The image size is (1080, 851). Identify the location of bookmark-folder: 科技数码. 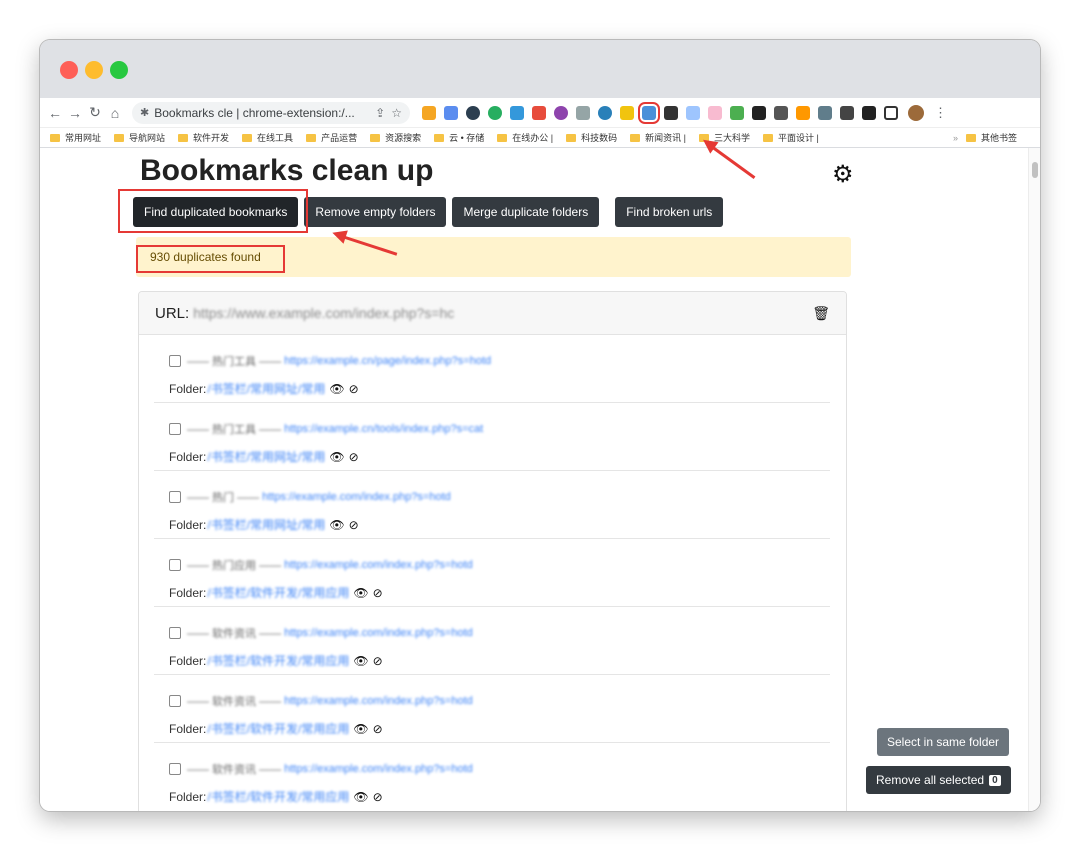
(591, 137).